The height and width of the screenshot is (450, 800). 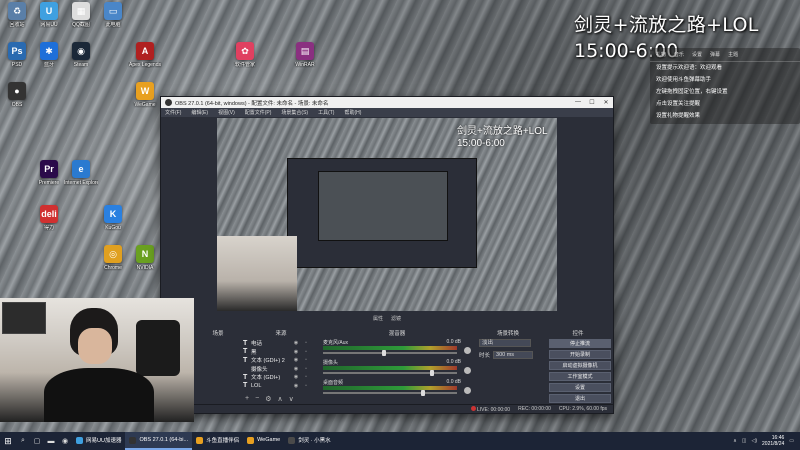 I want to click on desktop-icon: K KuGou, so click(x=113, y=224).